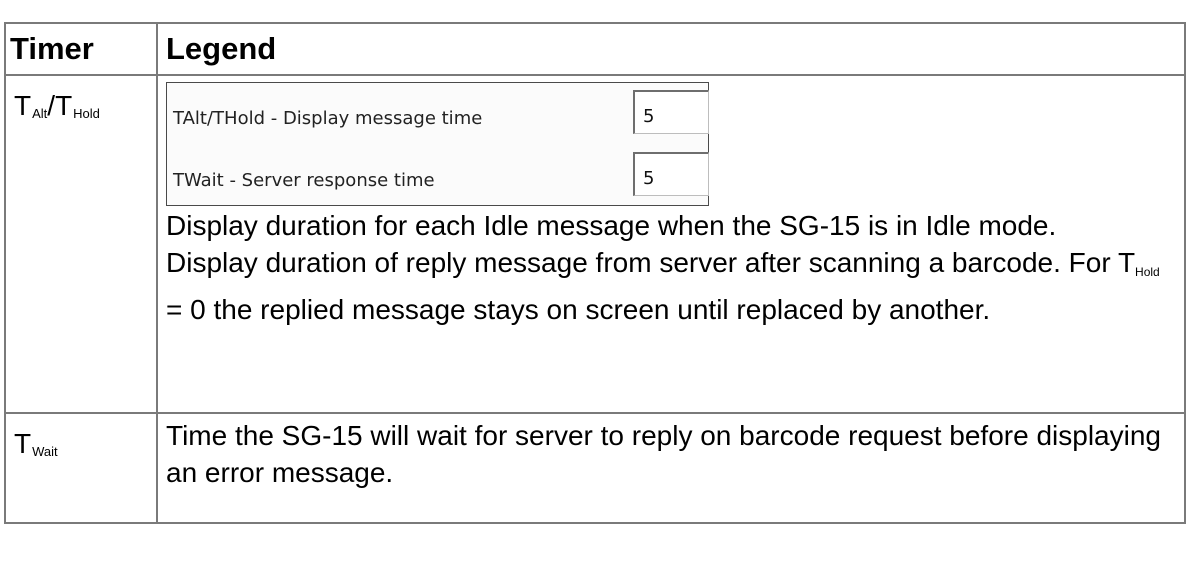  I want to click on display-time-label: TAlt/THold - Display message time, so click(328, 118).